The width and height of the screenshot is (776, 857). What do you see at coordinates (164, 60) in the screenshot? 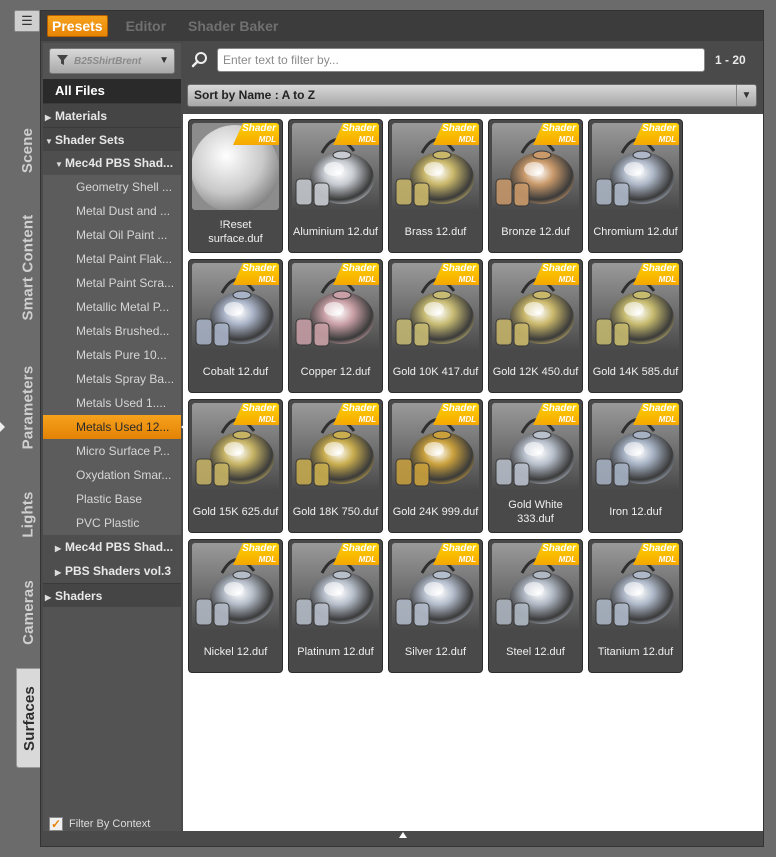
I see `chevron-down-icon: ▼` at bounding box center [164, 60].